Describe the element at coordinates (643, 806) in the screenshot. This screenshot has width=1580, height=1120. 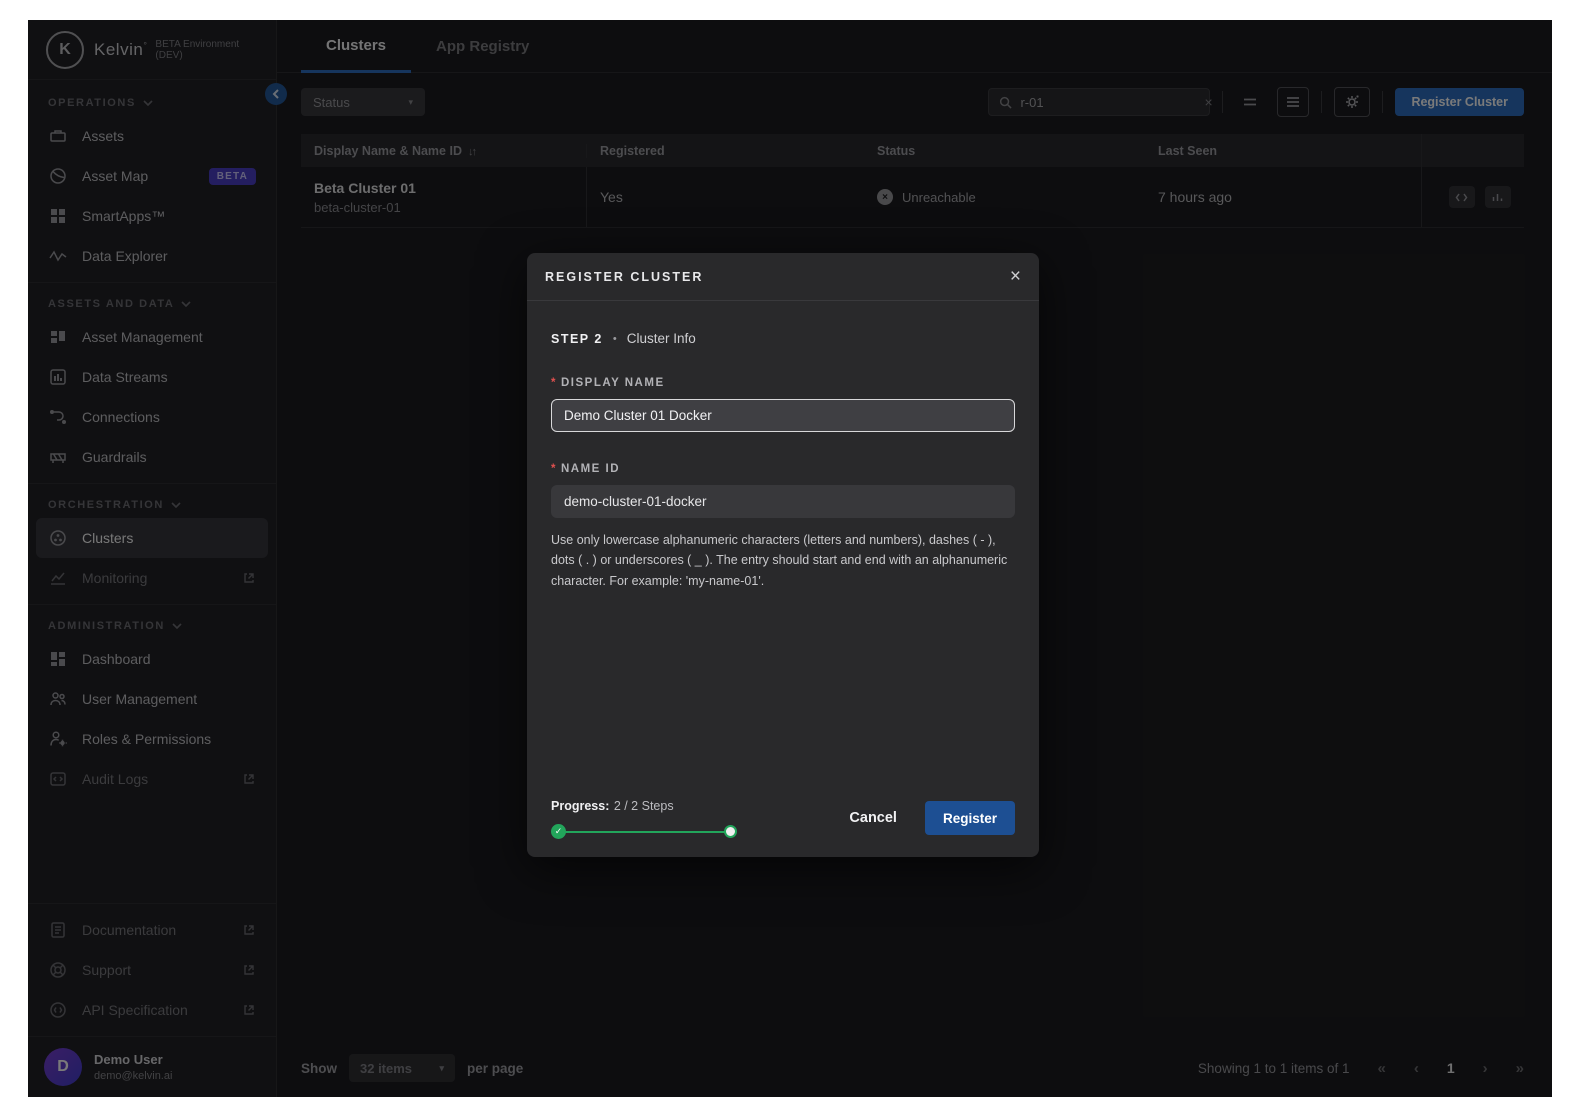
I see `progress-value: 2 / 2 Steps` at that location.